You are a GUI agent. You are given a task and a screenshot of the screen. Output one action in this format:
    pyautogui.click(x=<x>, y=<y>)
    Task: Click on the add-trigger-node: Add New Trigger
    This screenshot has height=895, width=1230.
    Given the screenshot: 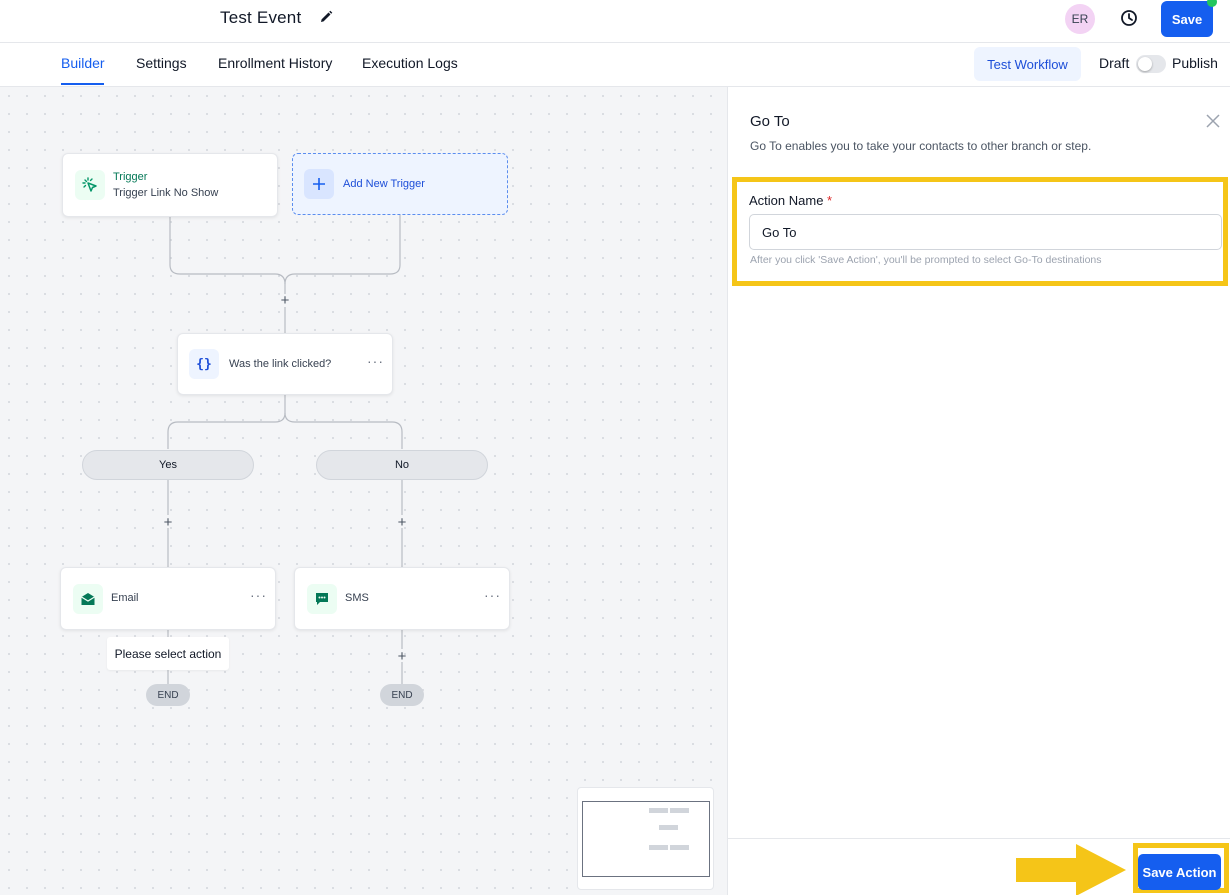 What is the action you would take?
    pyautogui.click(x=400, y=184)
    